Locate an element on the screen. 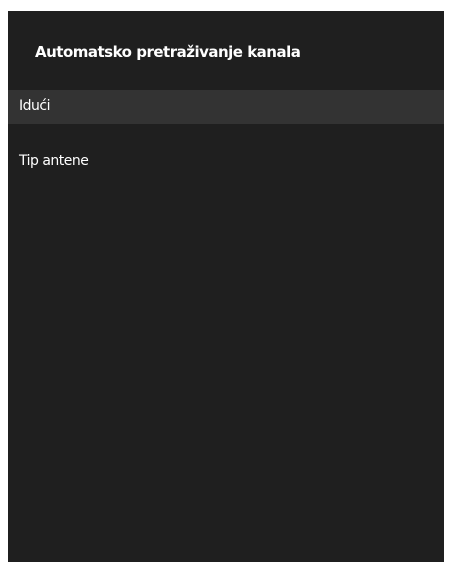  panel-title: Automatsko pretraživanje kanala is located at coordinates (168, 52).